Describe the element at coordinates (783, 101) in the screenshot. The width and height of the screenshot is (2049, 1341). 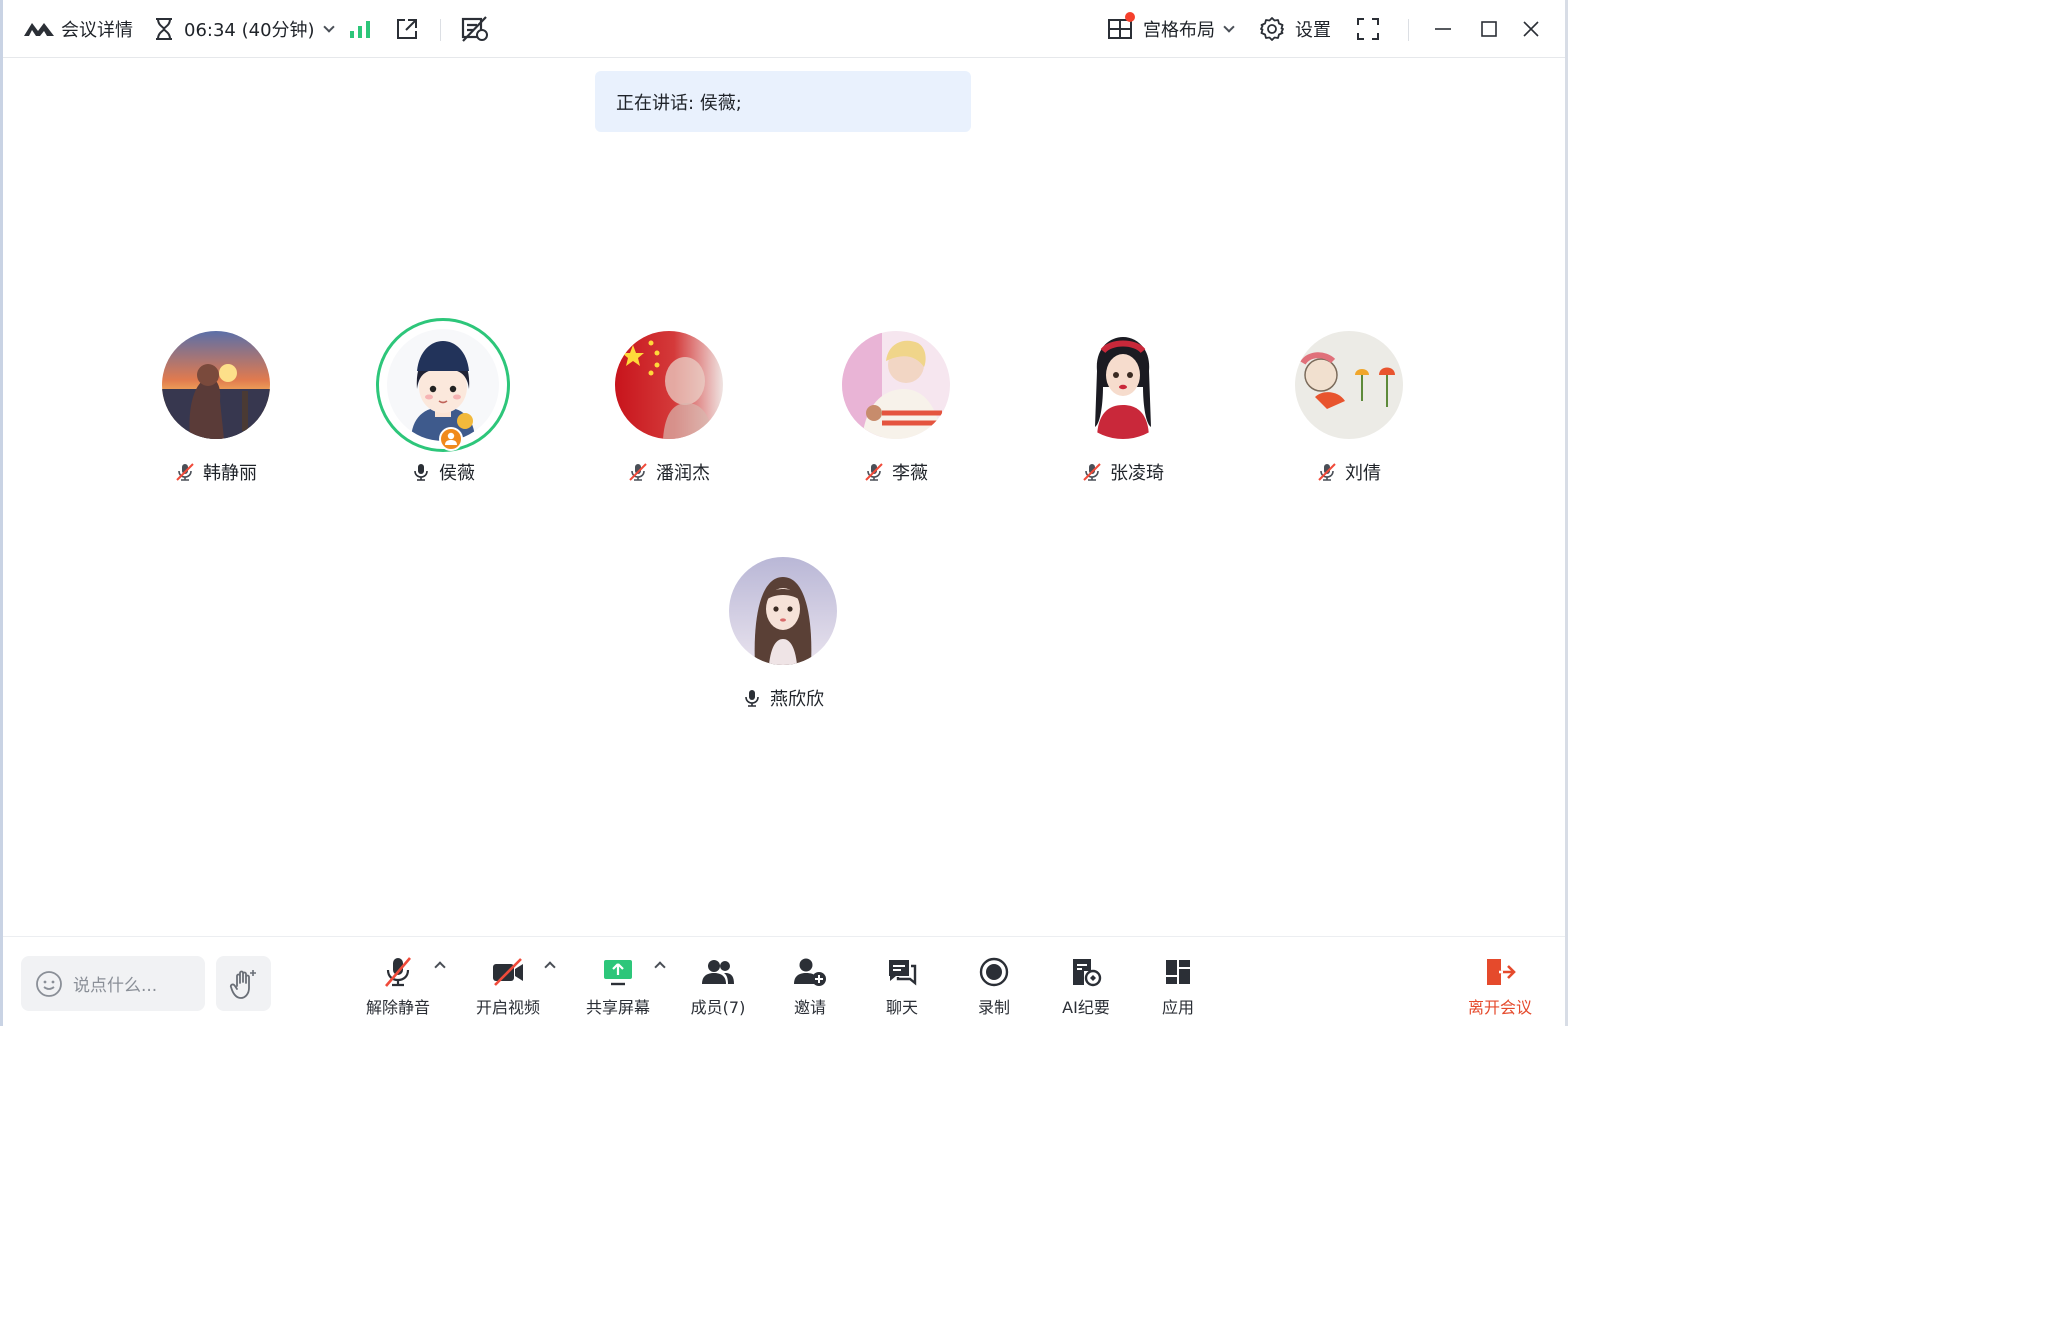
I see `speaking-indicator: 正在讲话: 侯薇;` at that location.